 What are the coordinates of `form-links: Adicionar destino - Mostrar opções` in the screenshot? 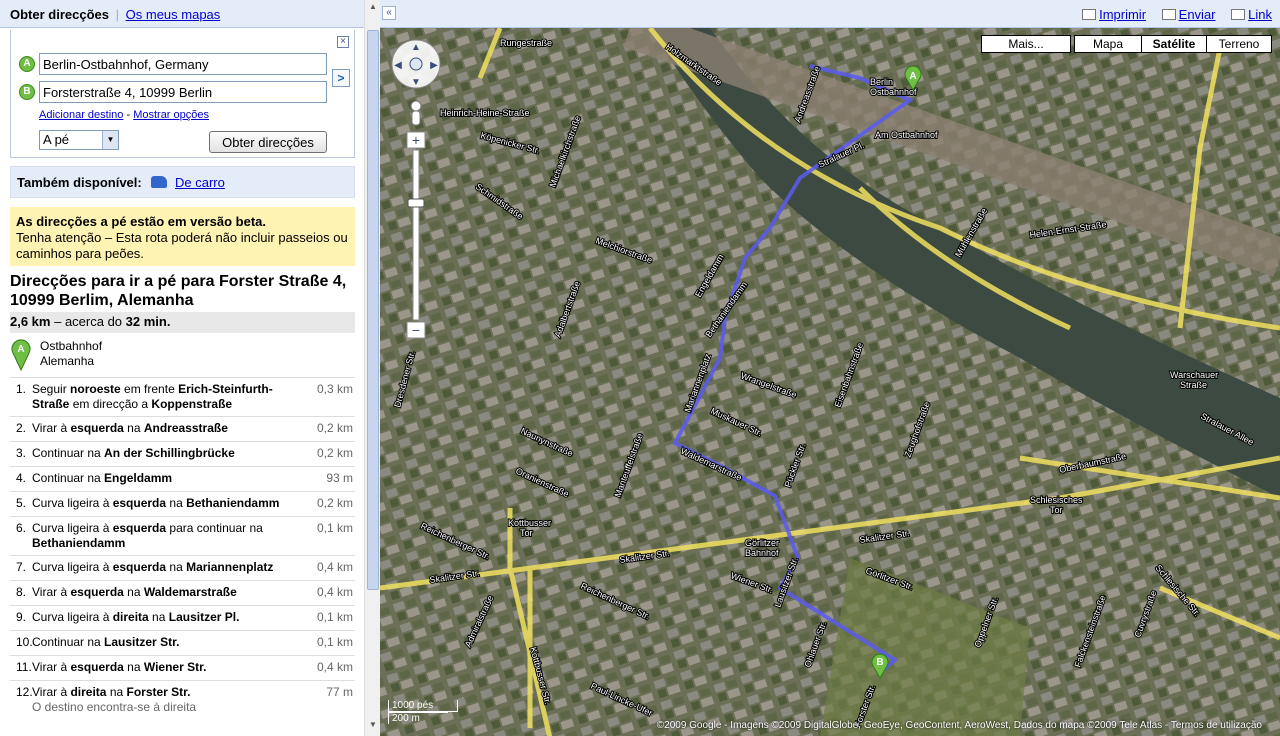 It's located at (124, 115).